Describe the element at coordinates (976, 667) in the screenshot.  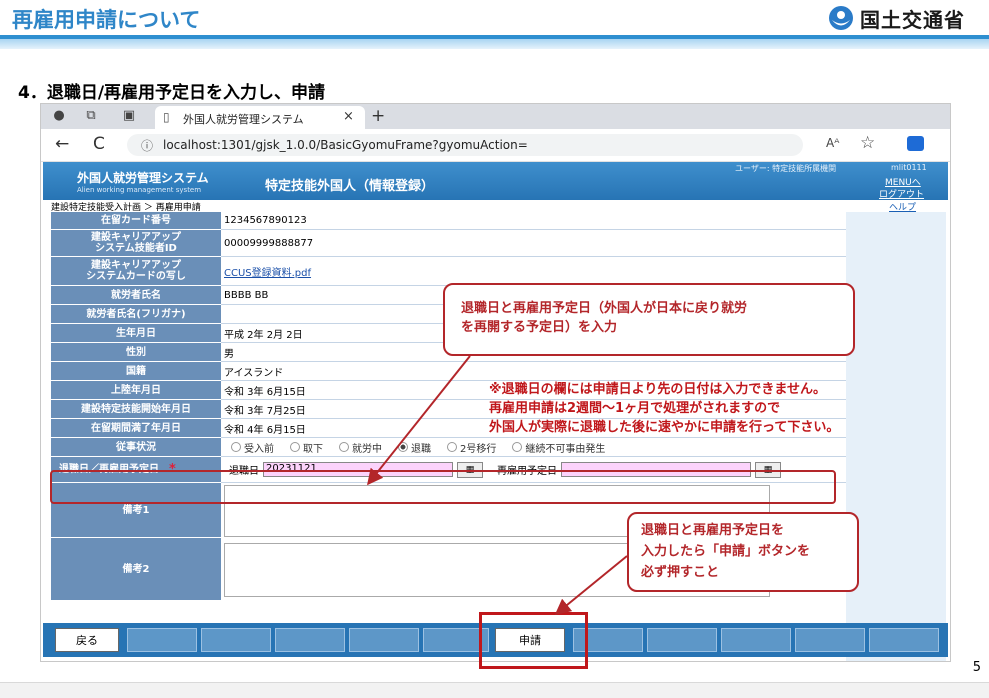
I see `page-number: 5` at that location.